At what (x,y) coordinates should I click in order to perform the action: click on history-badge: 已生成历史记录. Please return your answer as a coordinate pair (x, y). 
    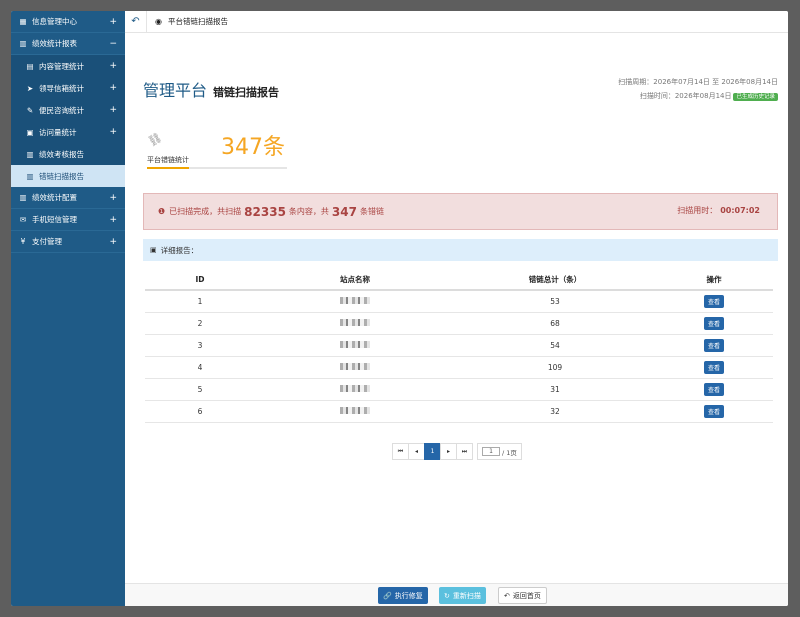
    Looking at the image, I should click on (755, 97).